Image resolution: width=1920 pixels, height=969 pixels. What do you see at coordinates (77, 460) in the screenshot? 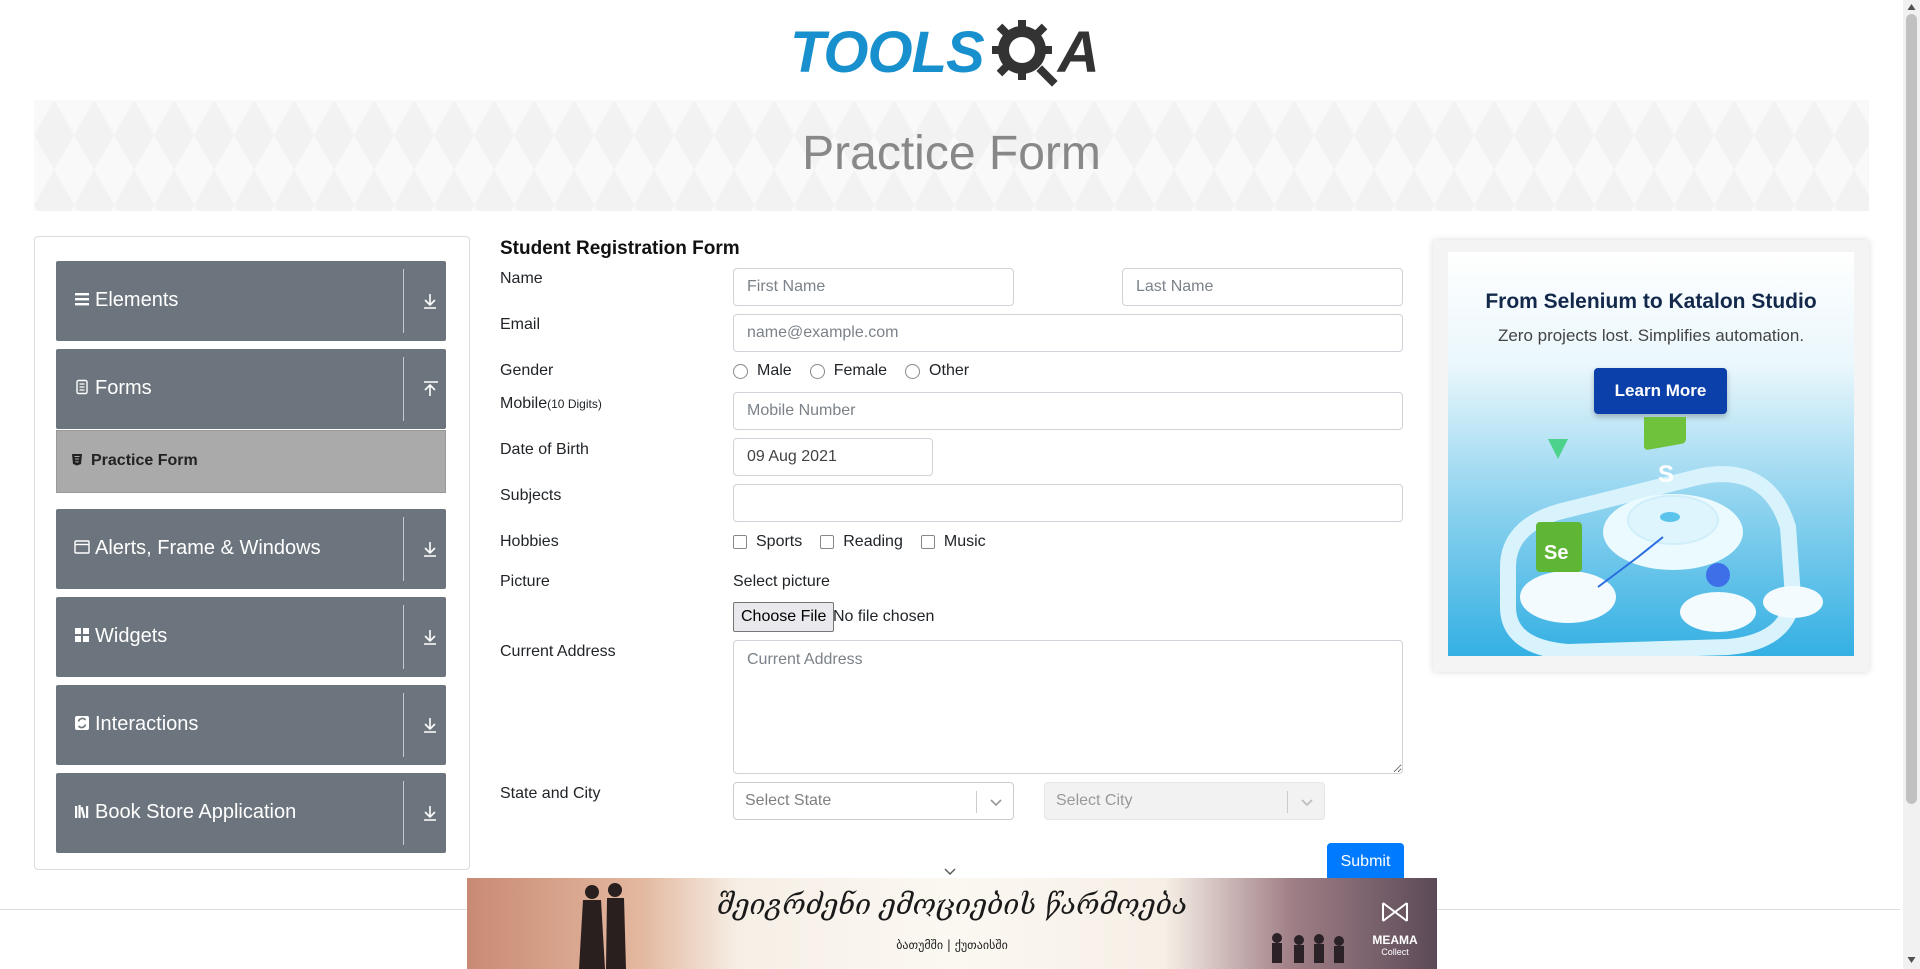
I see `html-icon` at bounding box center [77, 460].